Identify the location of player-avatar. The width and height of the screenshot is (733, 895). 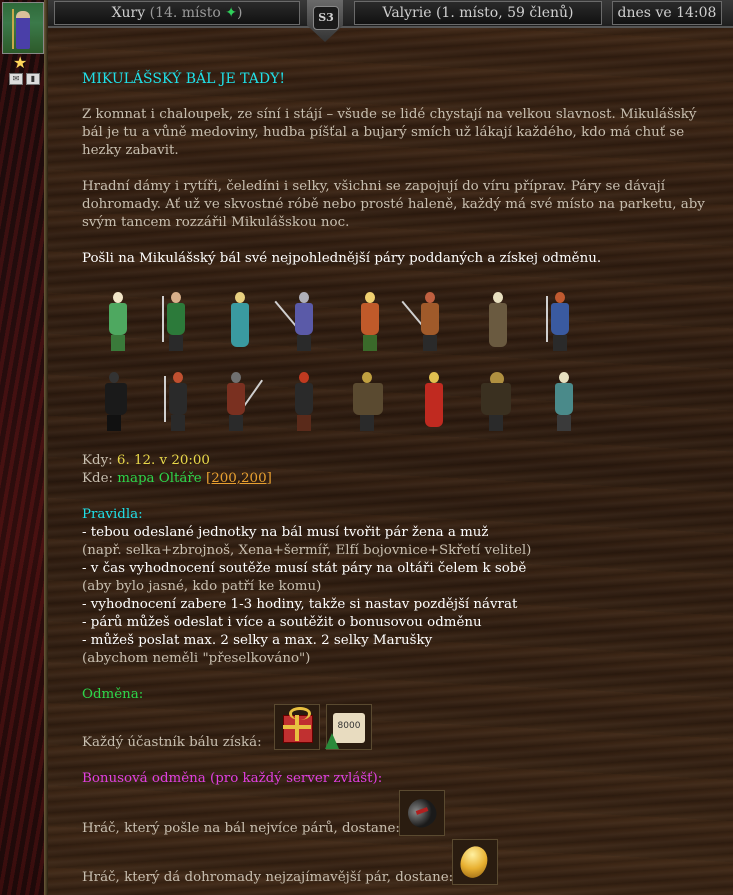
(23, 28).